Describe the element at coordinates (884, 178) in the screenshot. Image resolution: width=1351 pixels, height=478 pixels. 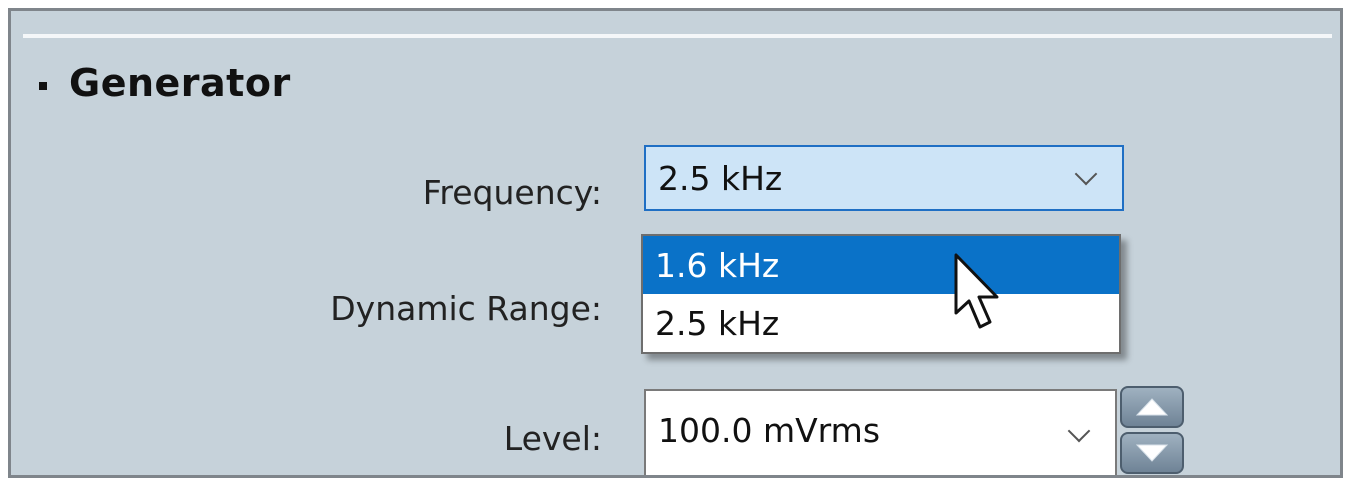
I see `frequency-select: 2.5 kHz` at that location.